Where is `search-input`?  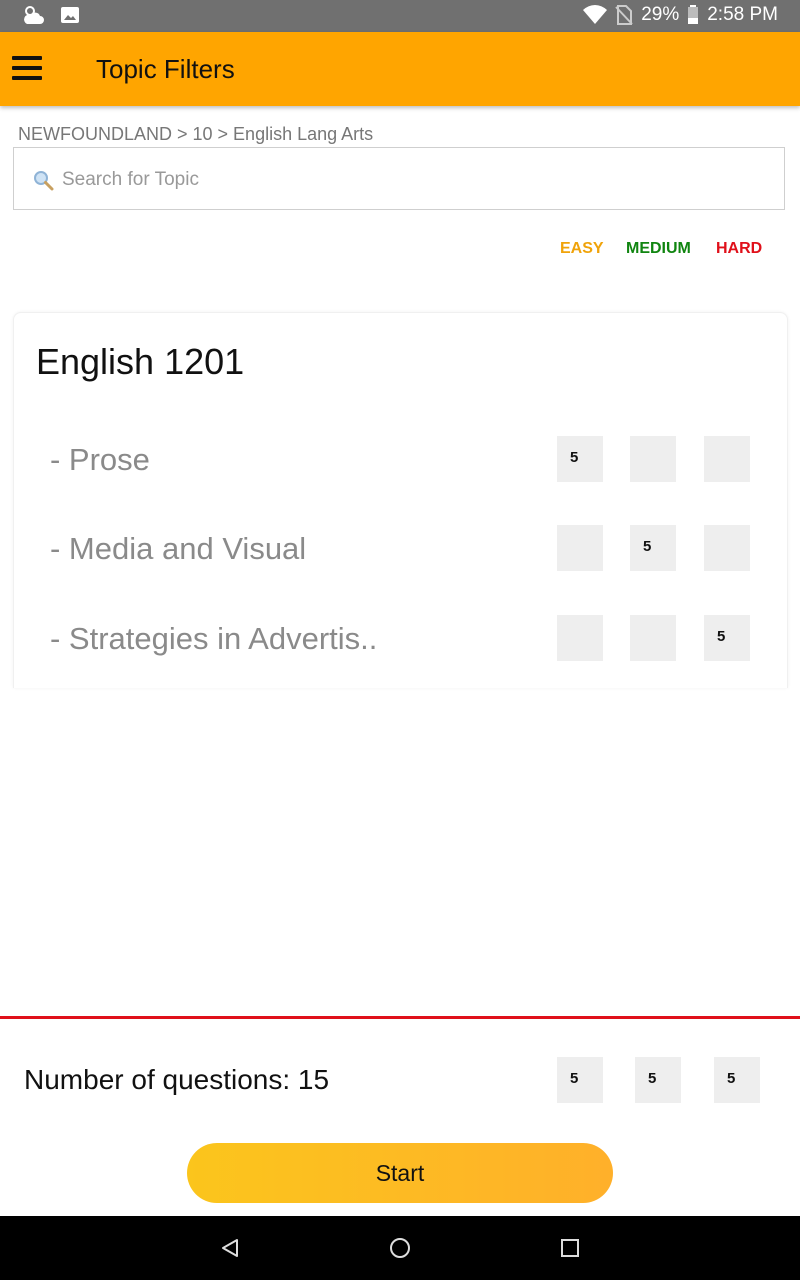
search-input is located at coordinates (412, 180).